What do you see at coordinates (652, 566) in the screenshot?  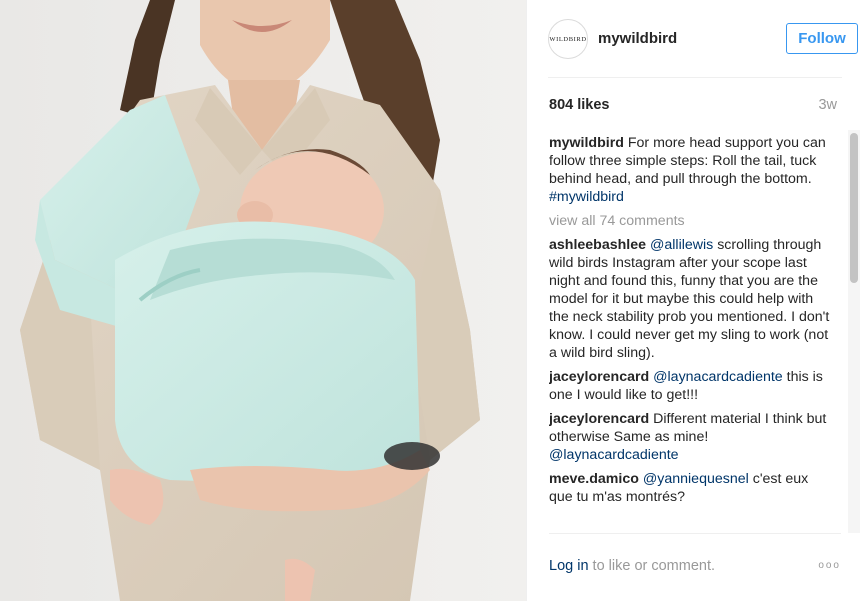 I see `login-prompt-text: to like or comment.` at bounding box center [652, 566].